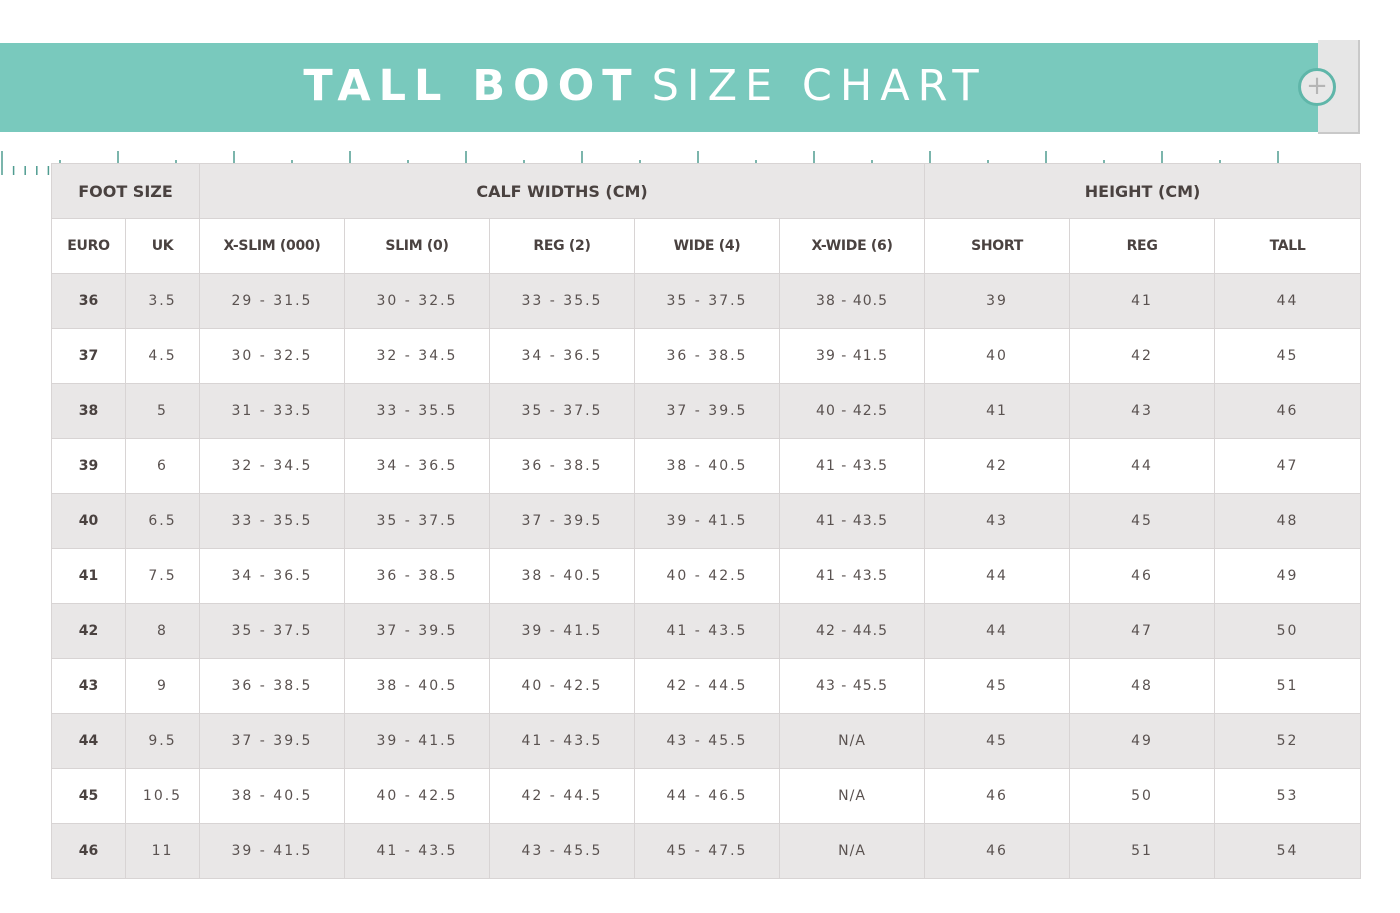  Describe the element at coordinates (88, 356) in the screenshot. I see `cell-euro: 37` at that location.